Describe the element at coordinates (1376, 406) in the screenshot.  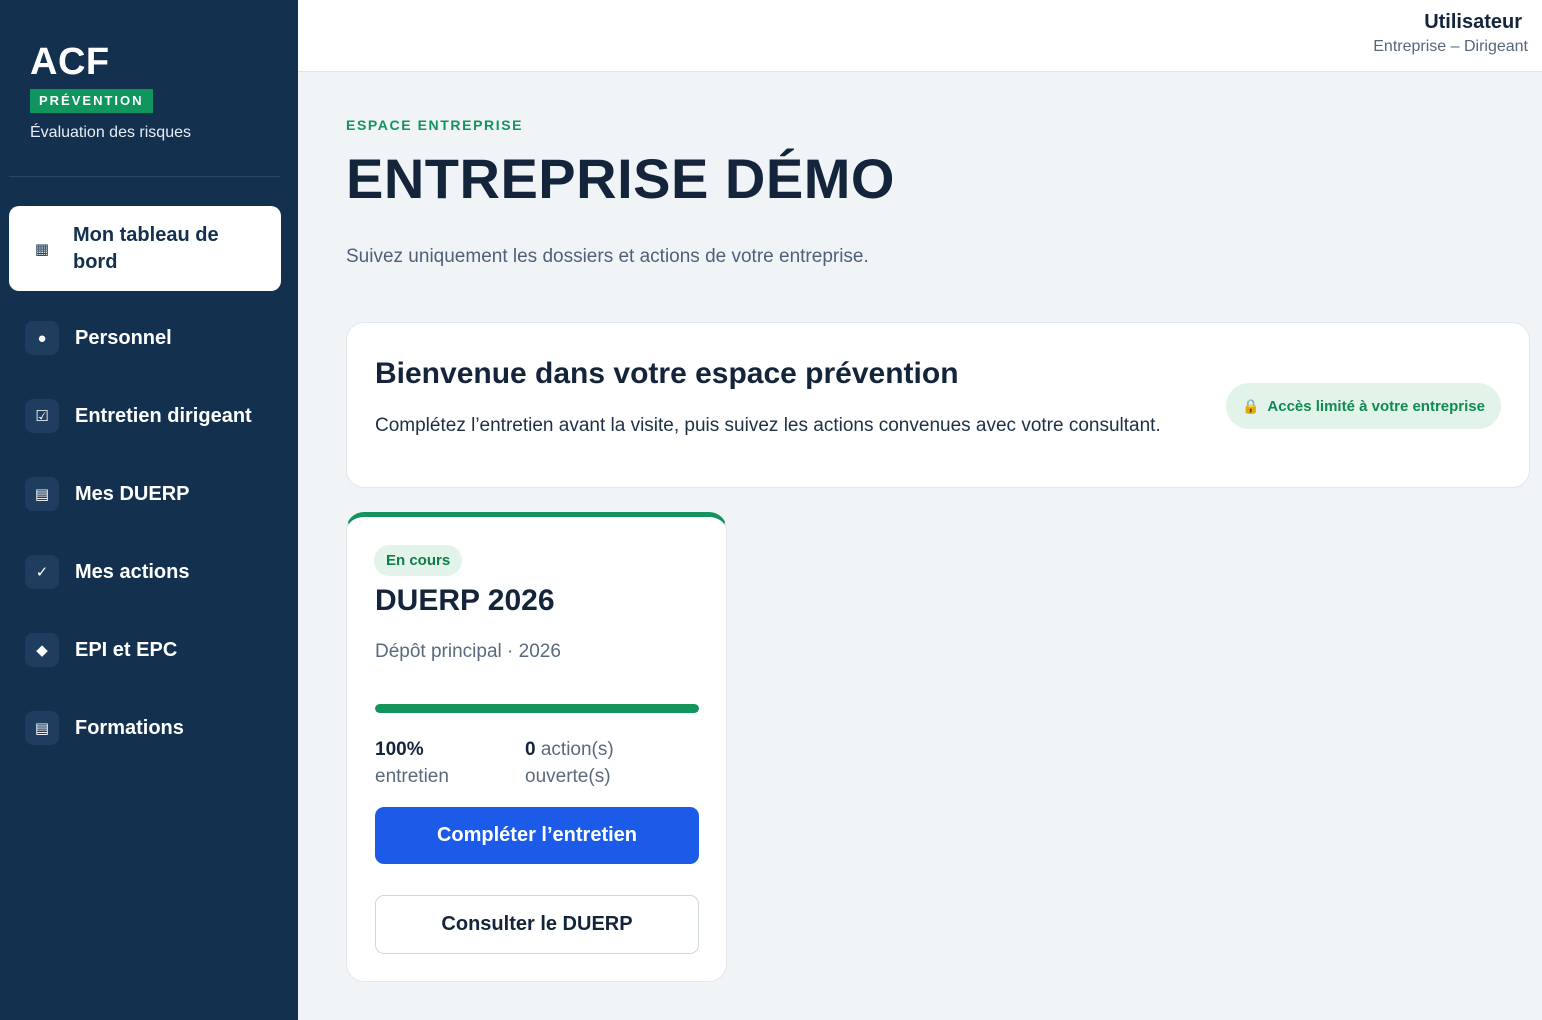
I see `access-badge-label: Accès limité à votre entreprise` at that location.